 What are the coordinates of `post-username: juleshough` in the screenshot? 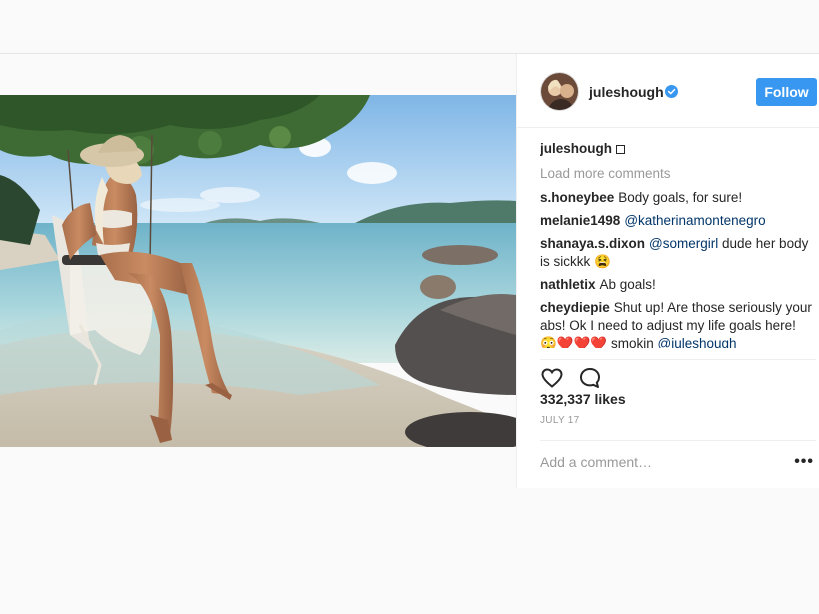 It's located at (626, 92).